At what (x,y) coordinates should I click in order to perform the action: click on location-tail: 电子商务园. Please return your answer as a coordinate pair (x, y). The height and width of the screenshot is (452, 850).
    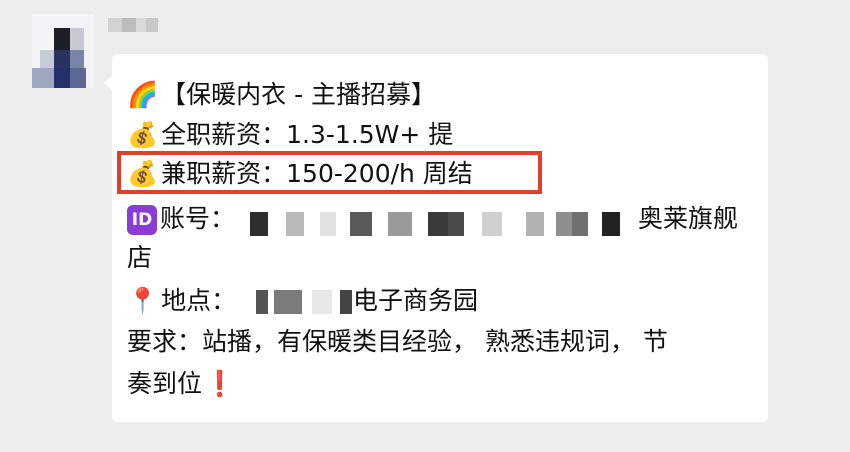
    Looking at the image, I should click on (416, 300).